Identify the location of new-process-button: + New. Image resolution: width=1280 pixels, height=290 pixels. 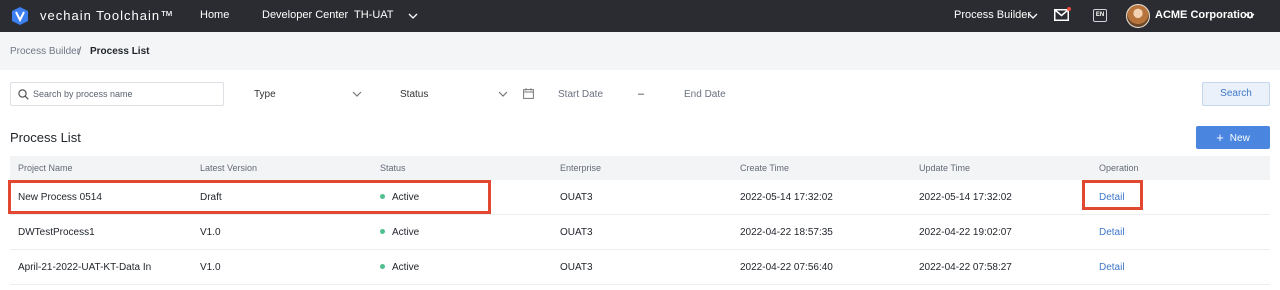
(1233, 137).